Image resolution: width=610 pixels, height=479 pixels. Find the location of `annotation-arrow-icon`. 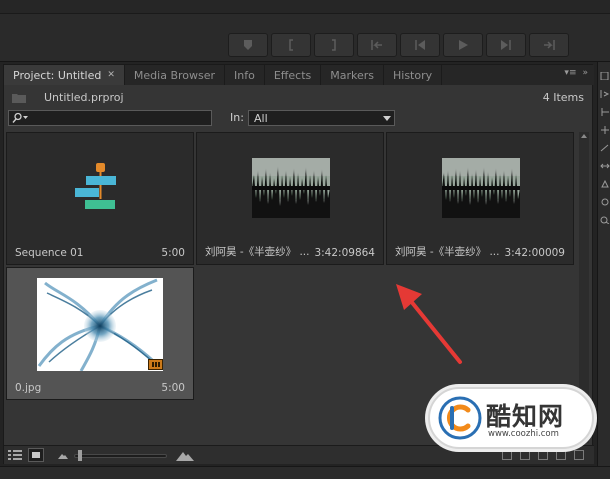

annotation-arrow-icon is located at coordinates (429, 324).